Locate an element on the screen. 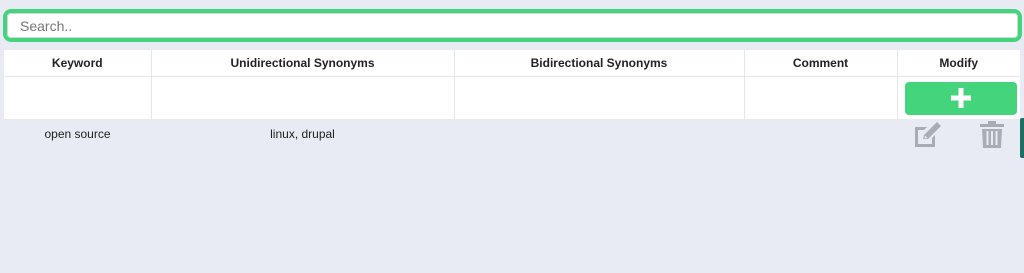 The image size is (1024, 273). search-box is located at coordinates (512, 25).